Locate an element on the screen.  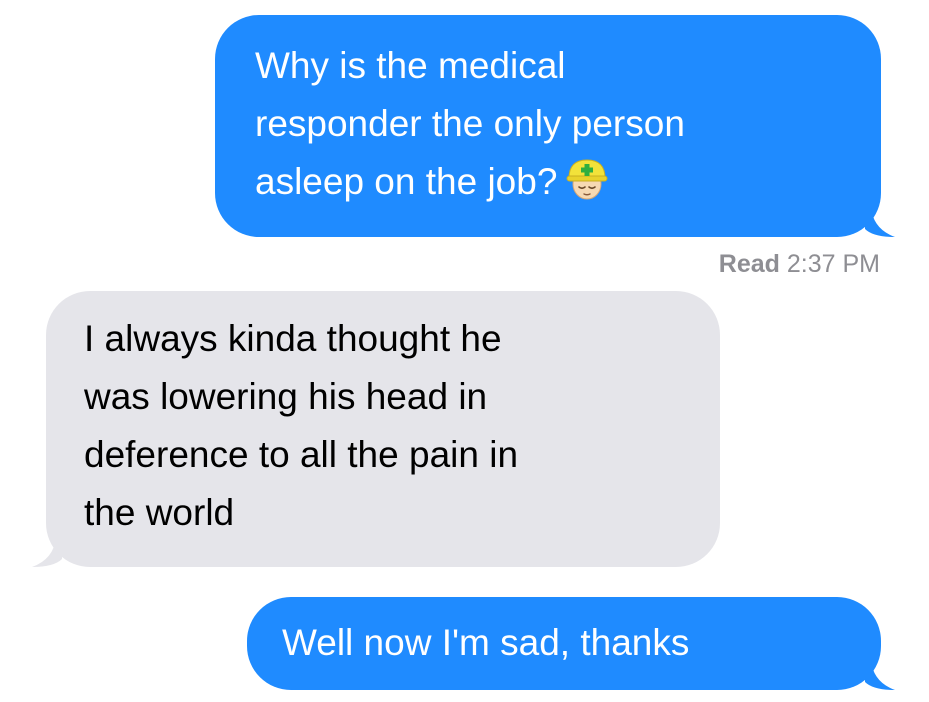
message-text-line: deference to all the pain in is located at coordinates (301, 454).